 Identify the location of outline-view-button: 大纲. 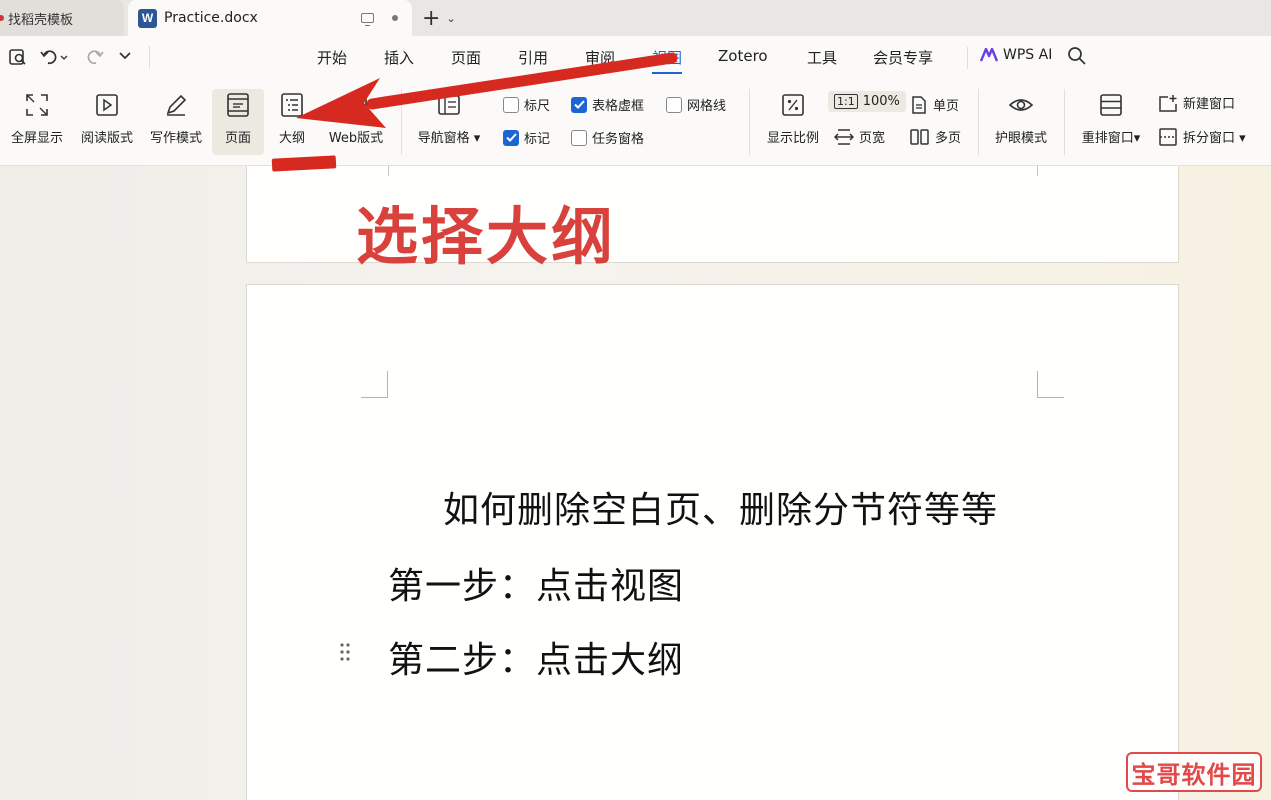
(292, 122).